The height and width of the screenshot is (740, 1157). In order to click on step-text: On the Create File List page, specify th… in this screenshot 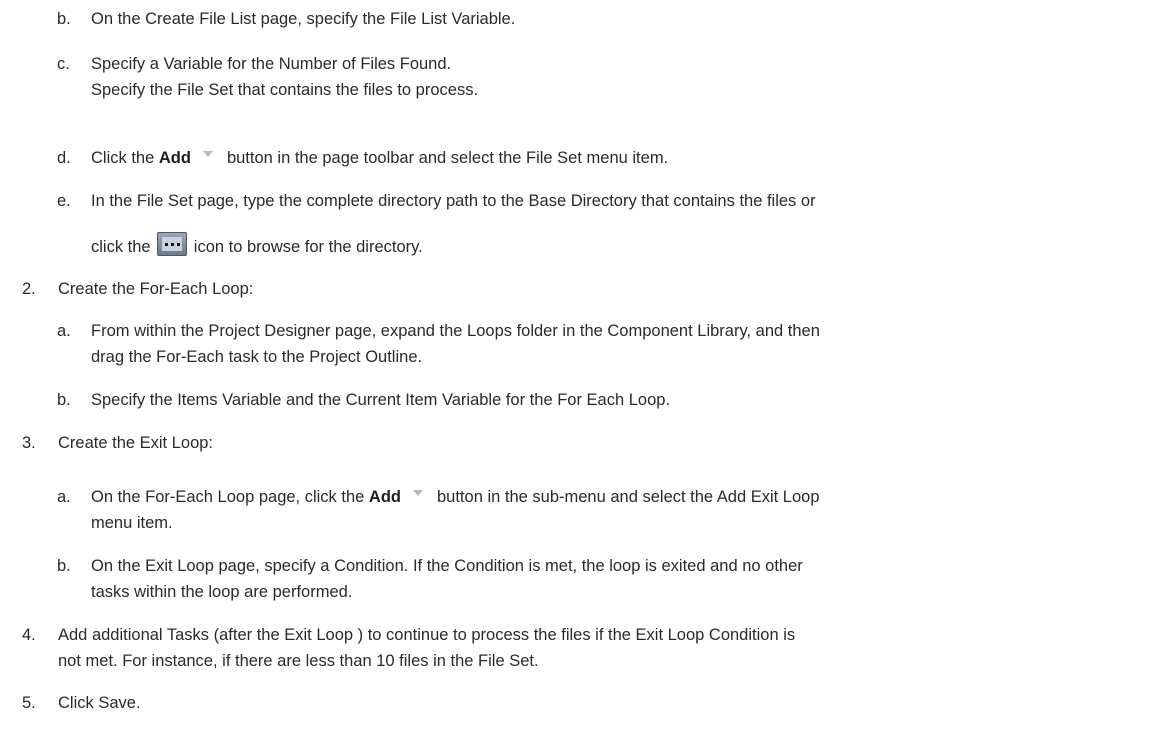, I will do `click(303, 19)`.